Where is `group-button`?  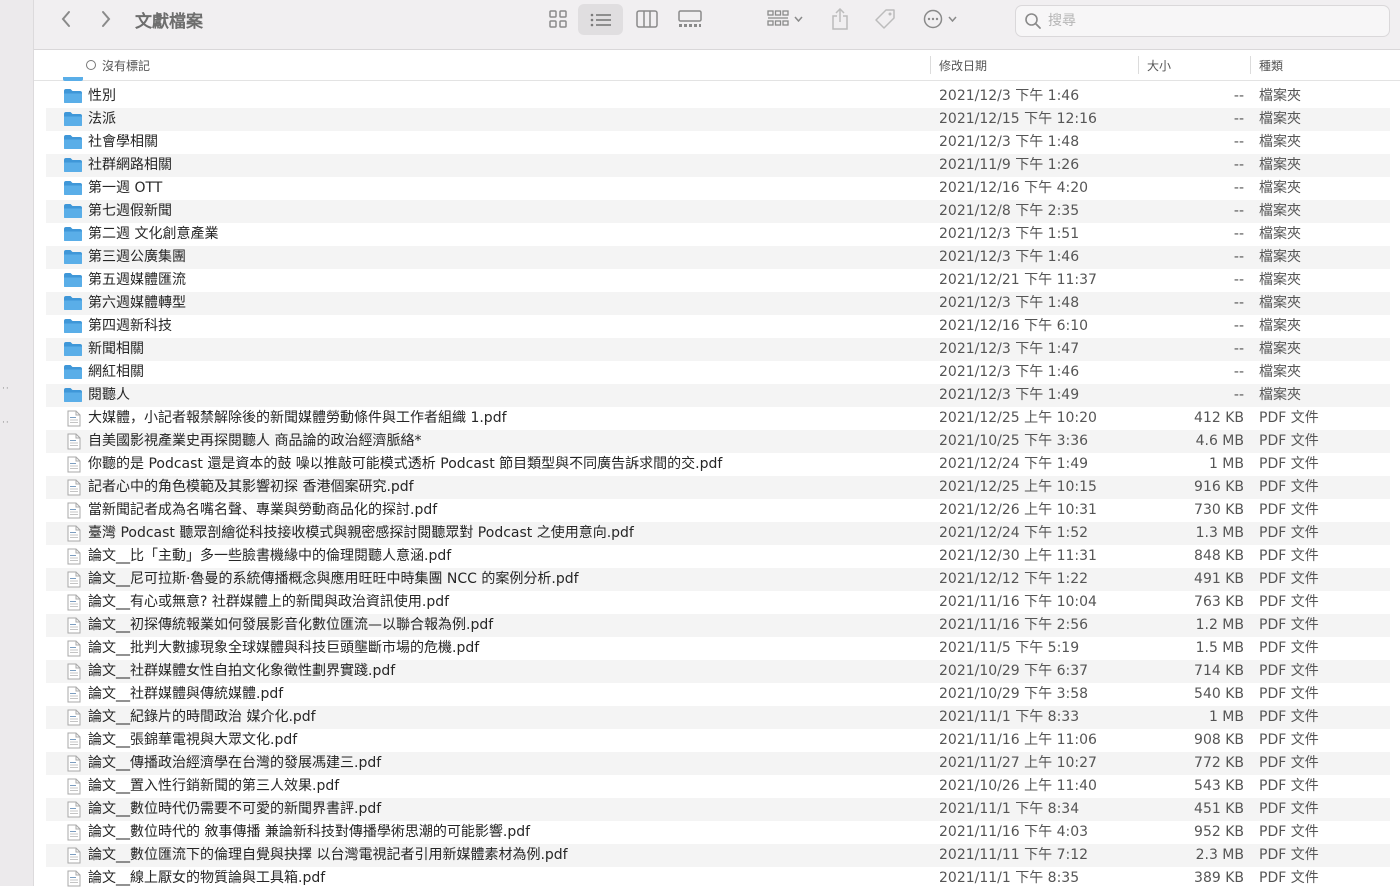 group-button is located at coordinates (785, 19).